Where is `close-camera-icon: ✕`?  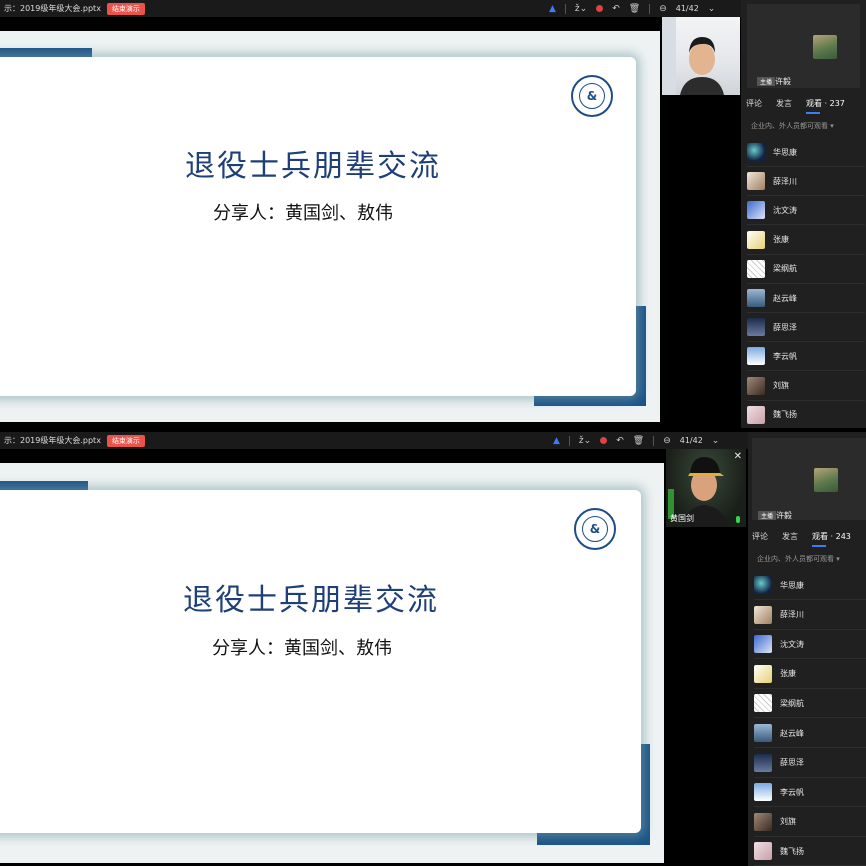 close-camera-icon: ✕ is located at coordinates (738, 456).